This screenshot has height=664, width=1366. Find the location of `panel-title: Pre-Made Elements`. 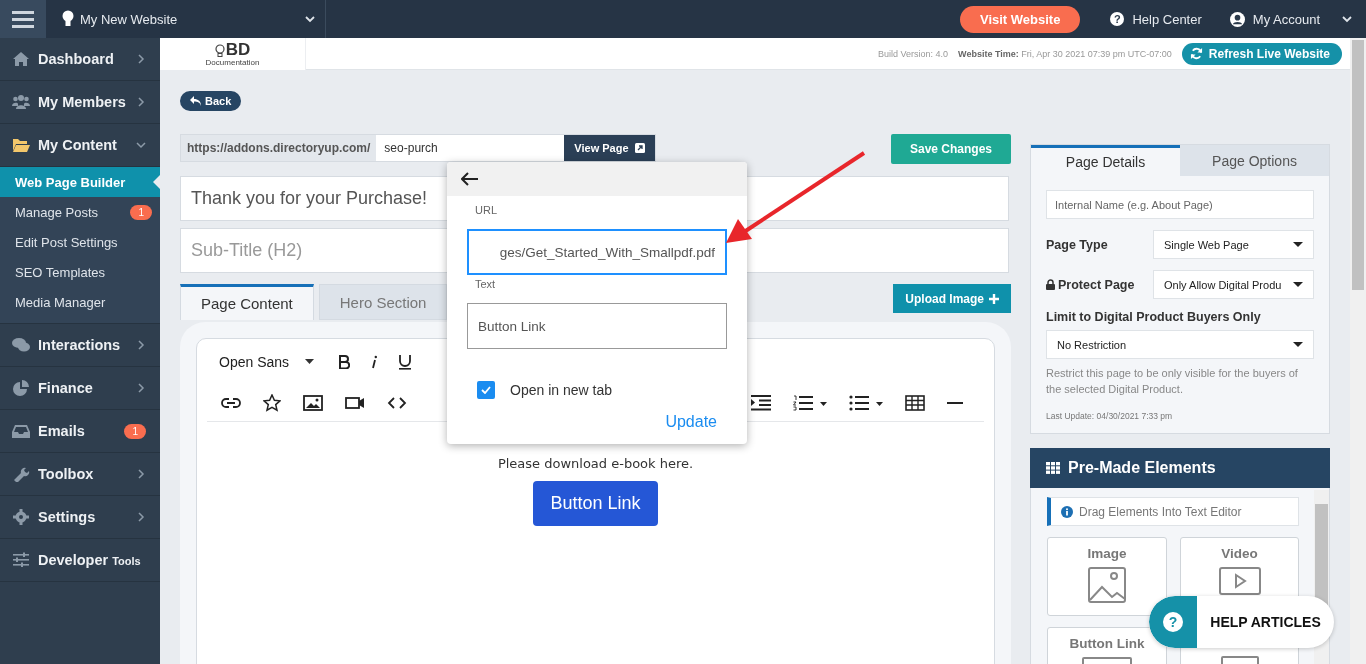

panel-title: Pre-Made Elements is located at coordinates (1142, 468).